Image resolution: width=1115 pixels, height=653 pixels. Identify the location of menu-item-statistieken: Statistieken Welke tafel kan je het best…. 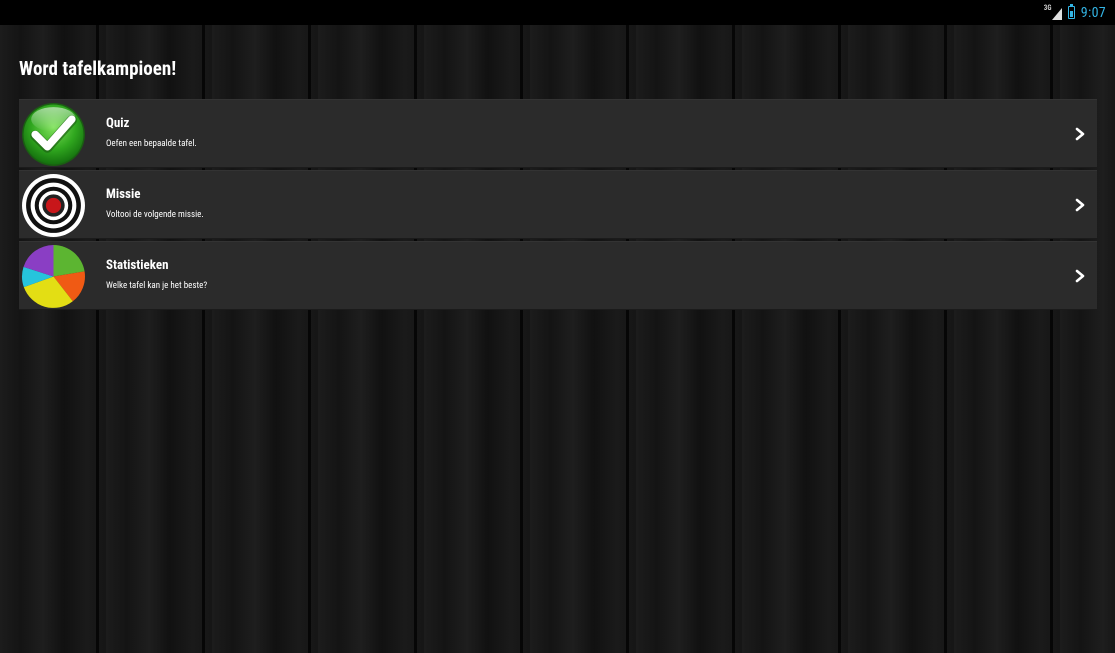
(558, 275).